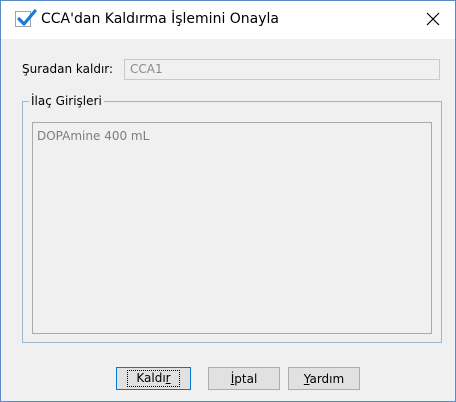 This screenshot has width=456, height=402. What do you see at coordinates (282, 69) in the screenshot?
I see `source-field: CCA1` at bounding box center [282, 69].